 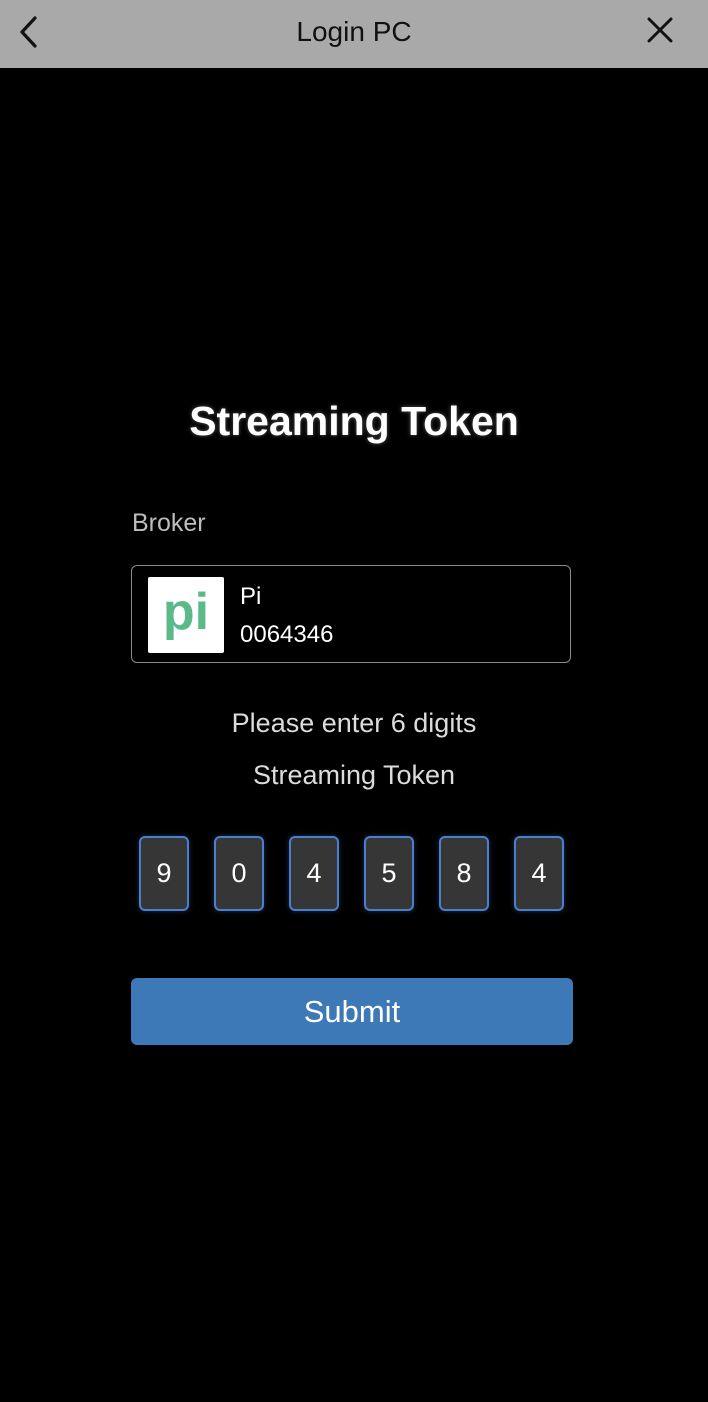 What do you see at coordinates (539, 873) in the screenshot?
I see `token-digit-6: 4` at bounding box center [539, 873].